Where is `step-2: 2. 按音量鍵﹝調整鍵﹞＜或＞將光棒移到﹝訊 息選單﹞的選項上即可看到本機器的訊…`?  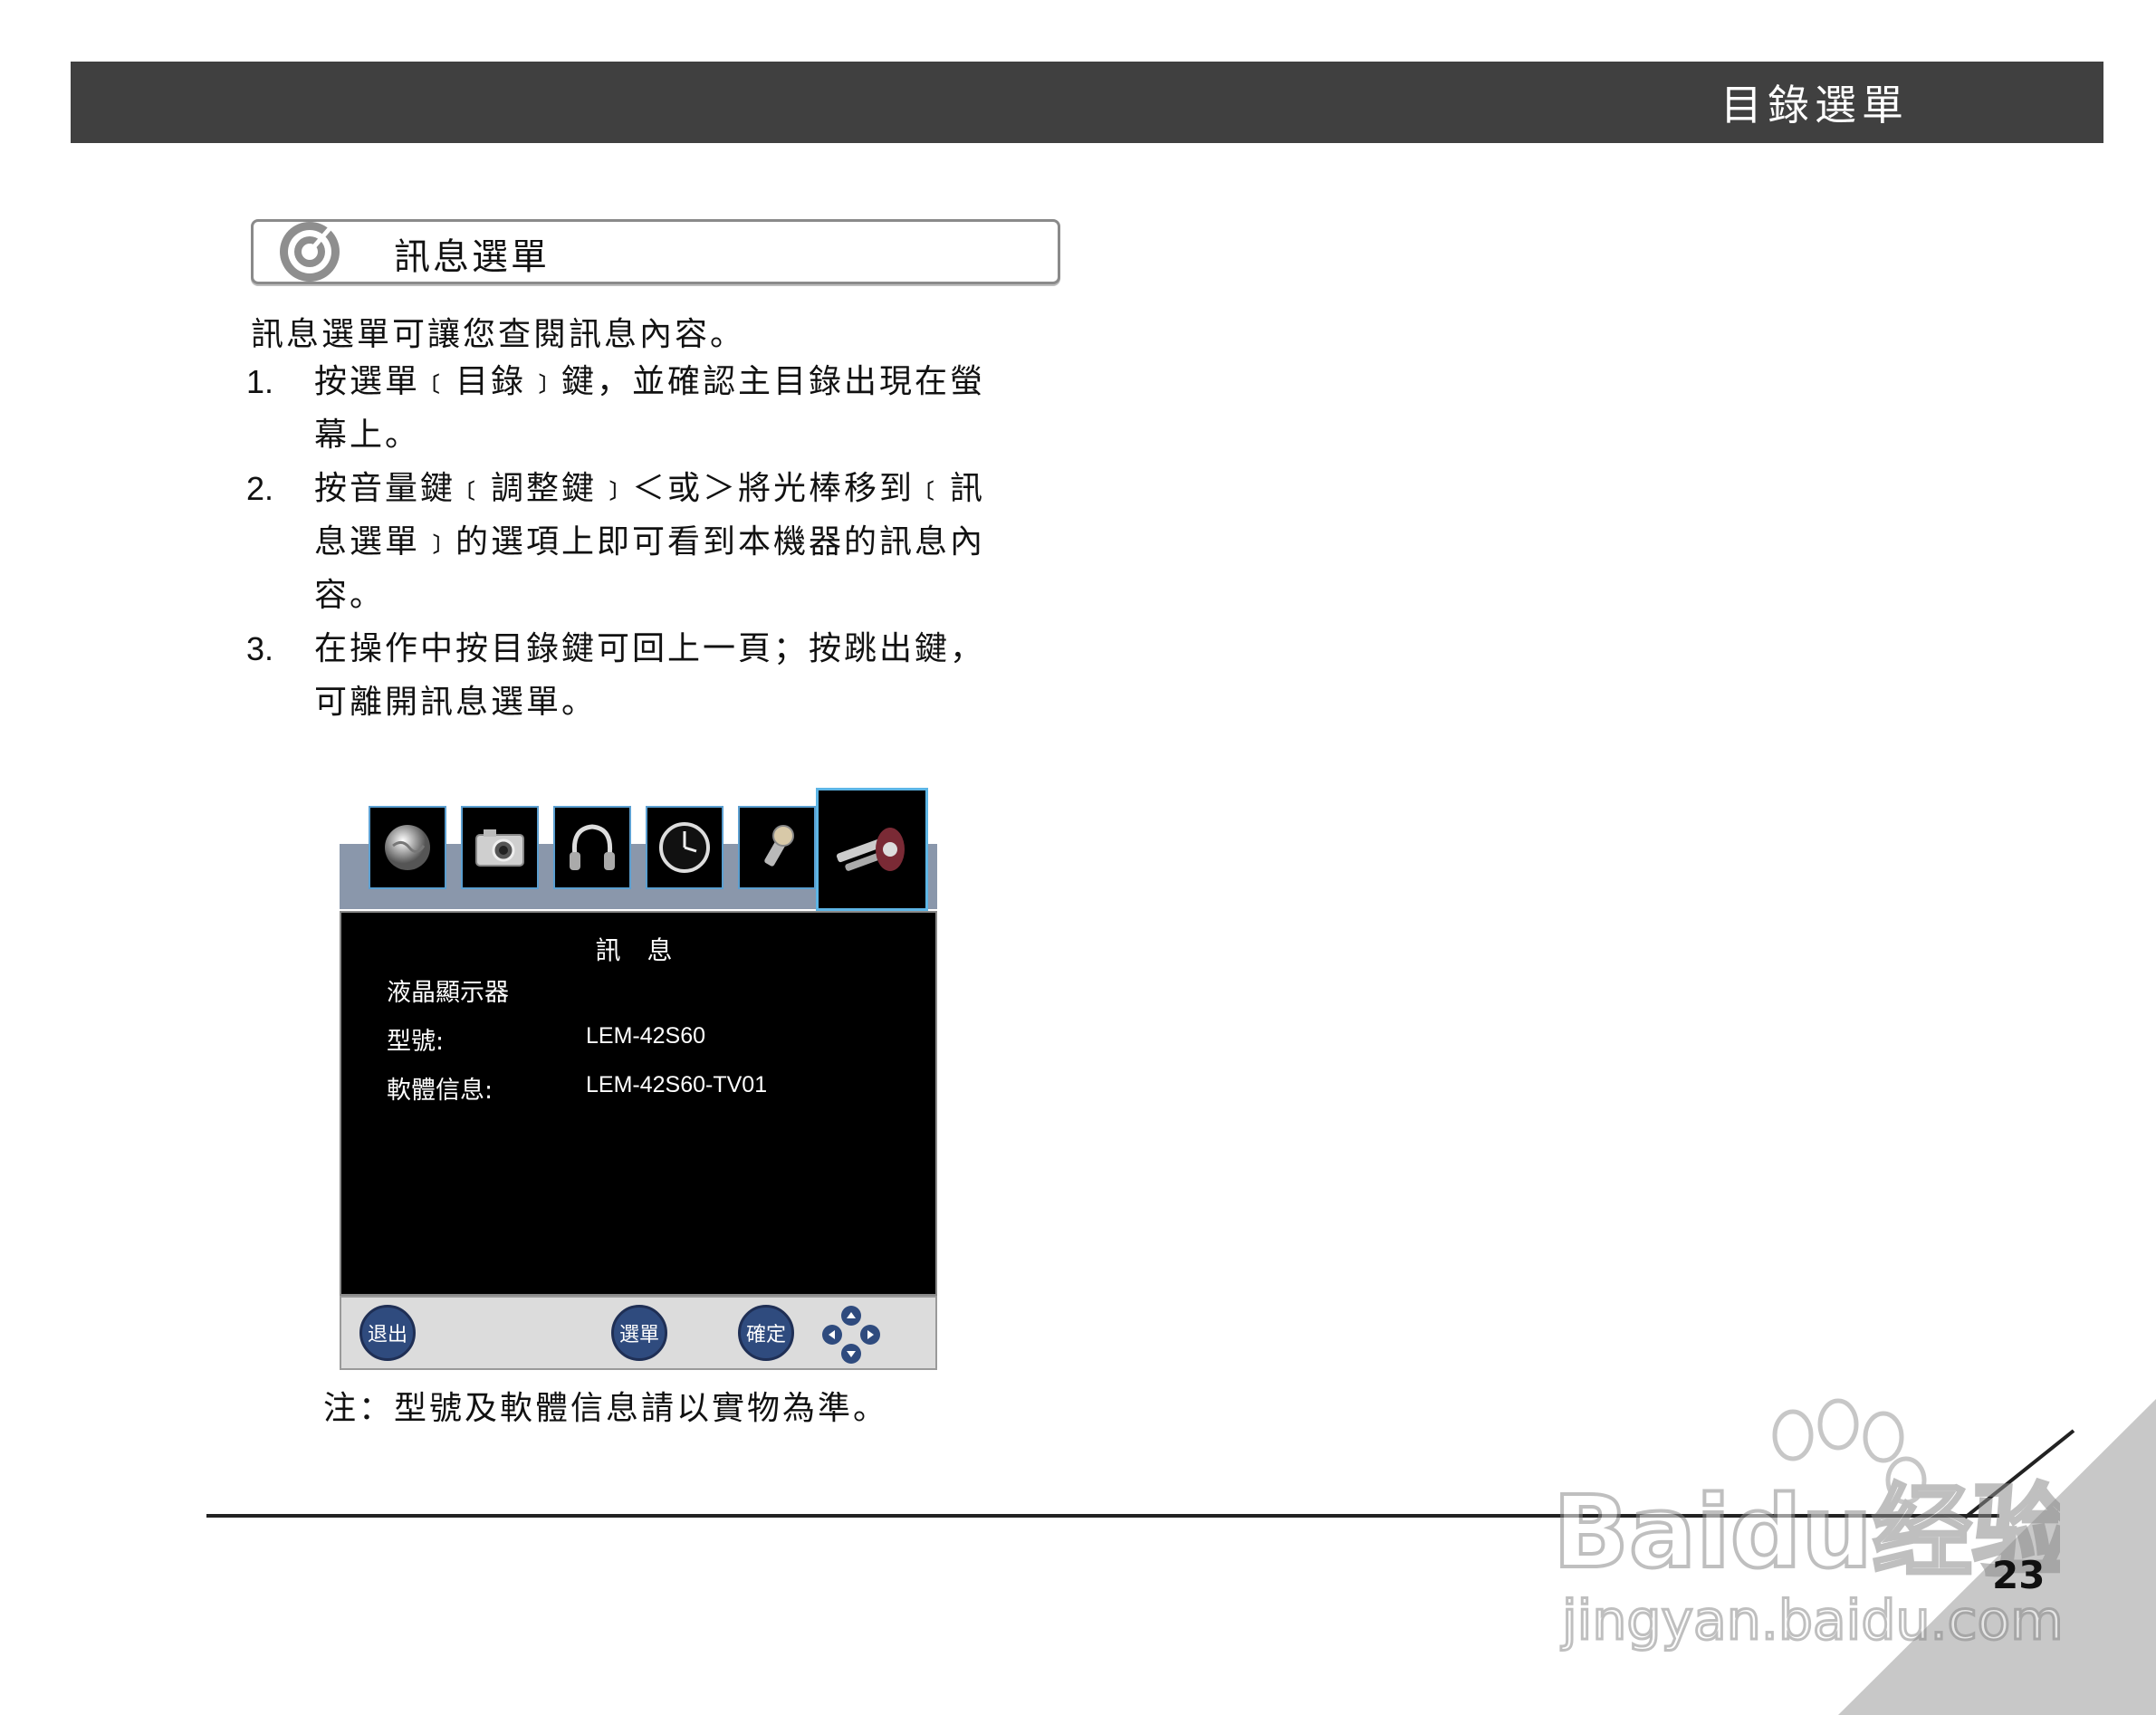 step-2: 2. 按音量鍵﹝調整鍵﹞＜或＞將光棒移到﹝訊 息選單﹞的選項上即可看到本機器的訊… is located at coordinates (626, 542).